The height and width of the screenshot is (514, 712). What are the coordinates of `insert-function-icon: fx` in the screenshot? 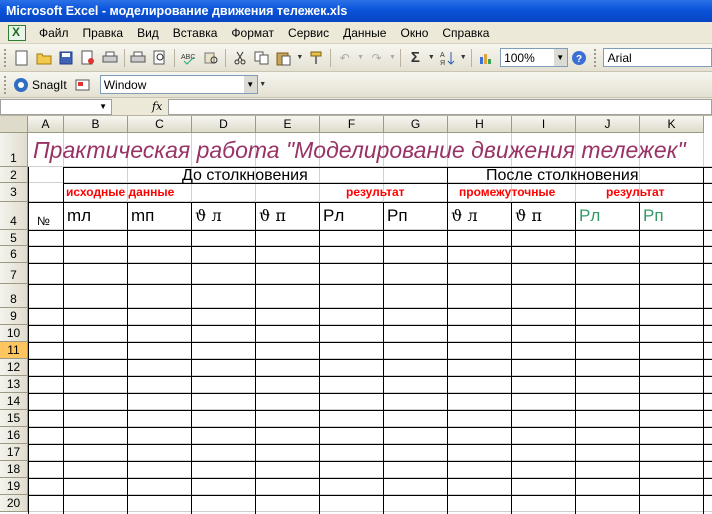 It's located at (157, 106).